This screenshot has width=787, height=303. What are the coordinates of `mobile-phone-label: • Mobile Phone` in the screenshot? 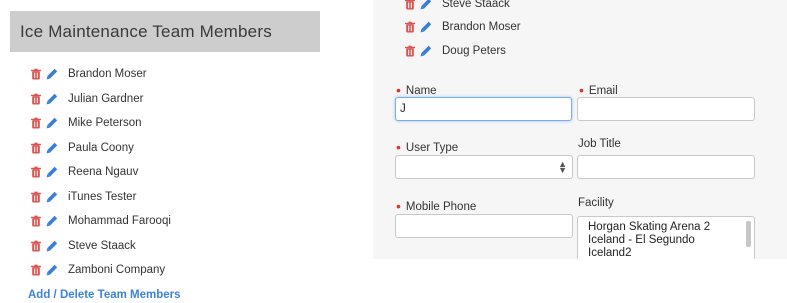 It's located at (436, 206).